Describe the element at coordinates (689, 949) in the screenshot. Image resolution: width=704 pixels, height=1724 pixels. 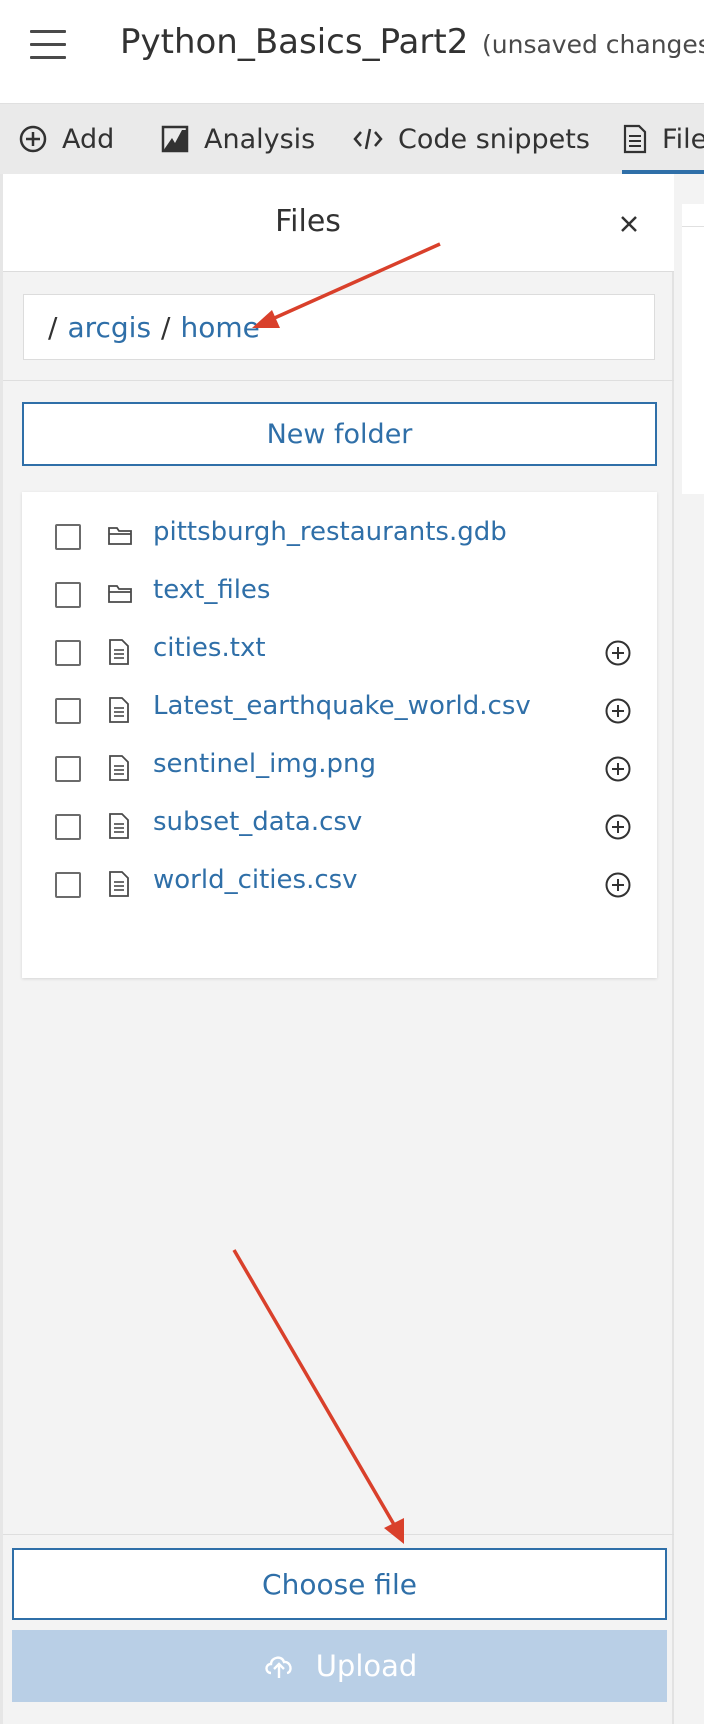
I see `notebook-area` at that location.